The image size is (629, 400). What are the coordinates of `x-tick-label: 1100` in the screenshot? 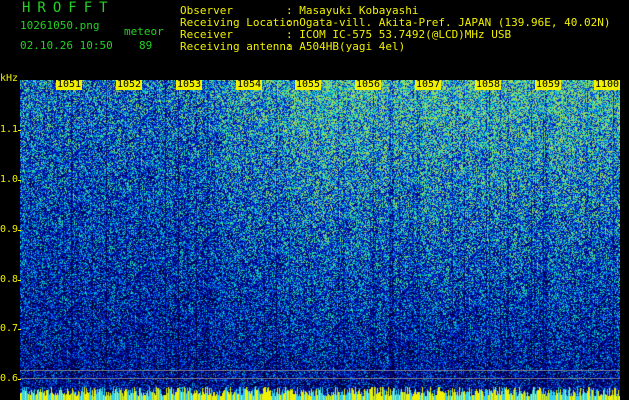 It's located at (607, 84).